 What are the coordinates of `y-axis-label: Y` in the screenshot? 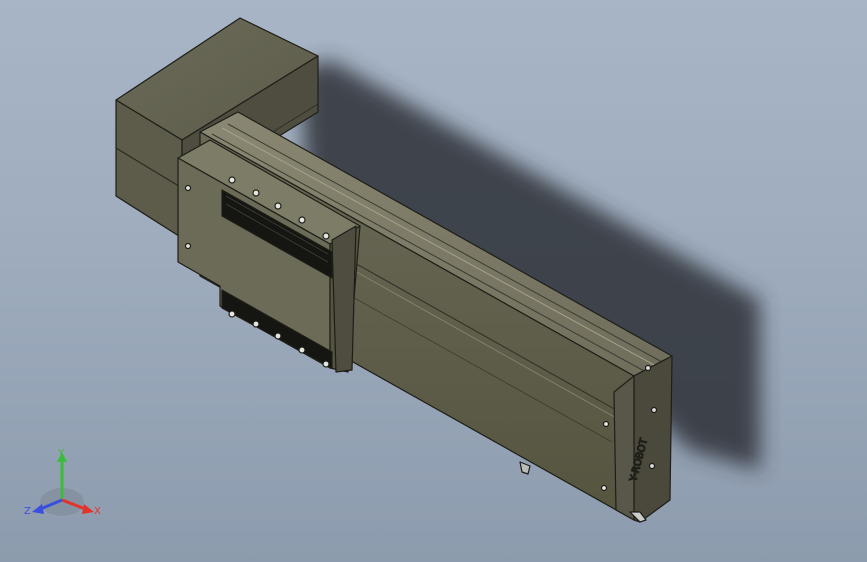 It's located at (61, 453).